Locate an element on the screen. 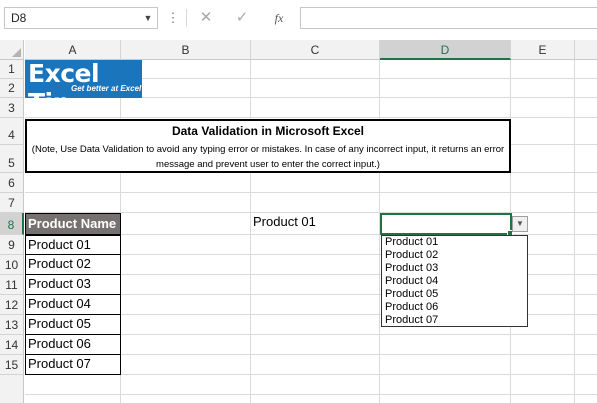 The width and height of the screenshot is (597, 403). more-options-icon: ⋮ is located at coordinates (173, 18).